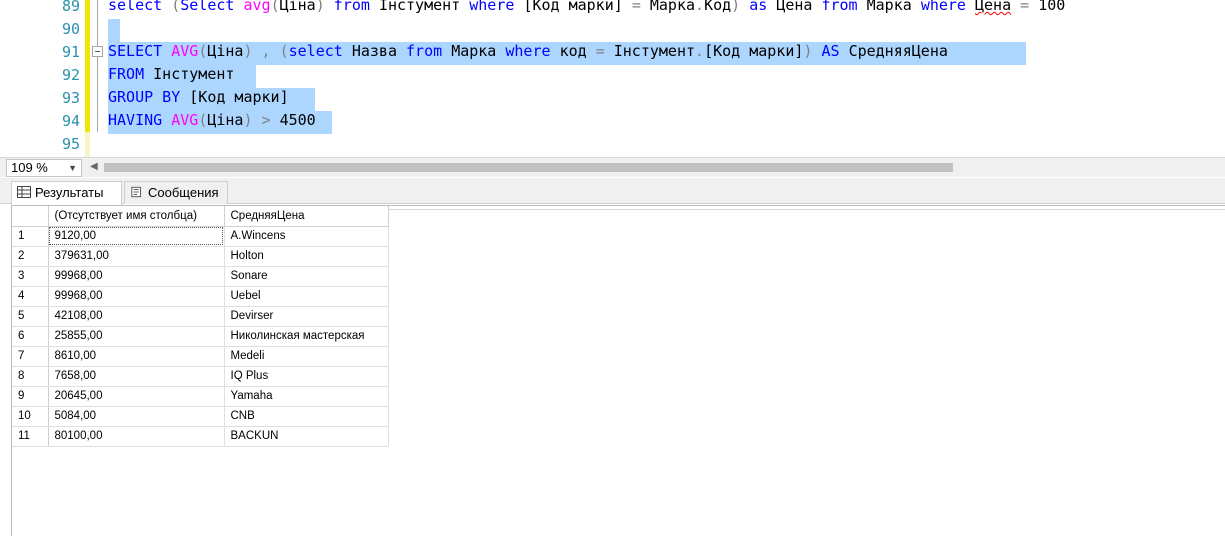 This screenshot has width=1225, height=536. I want to click on avg-value-cell: 80100,00, so click(136, 436).